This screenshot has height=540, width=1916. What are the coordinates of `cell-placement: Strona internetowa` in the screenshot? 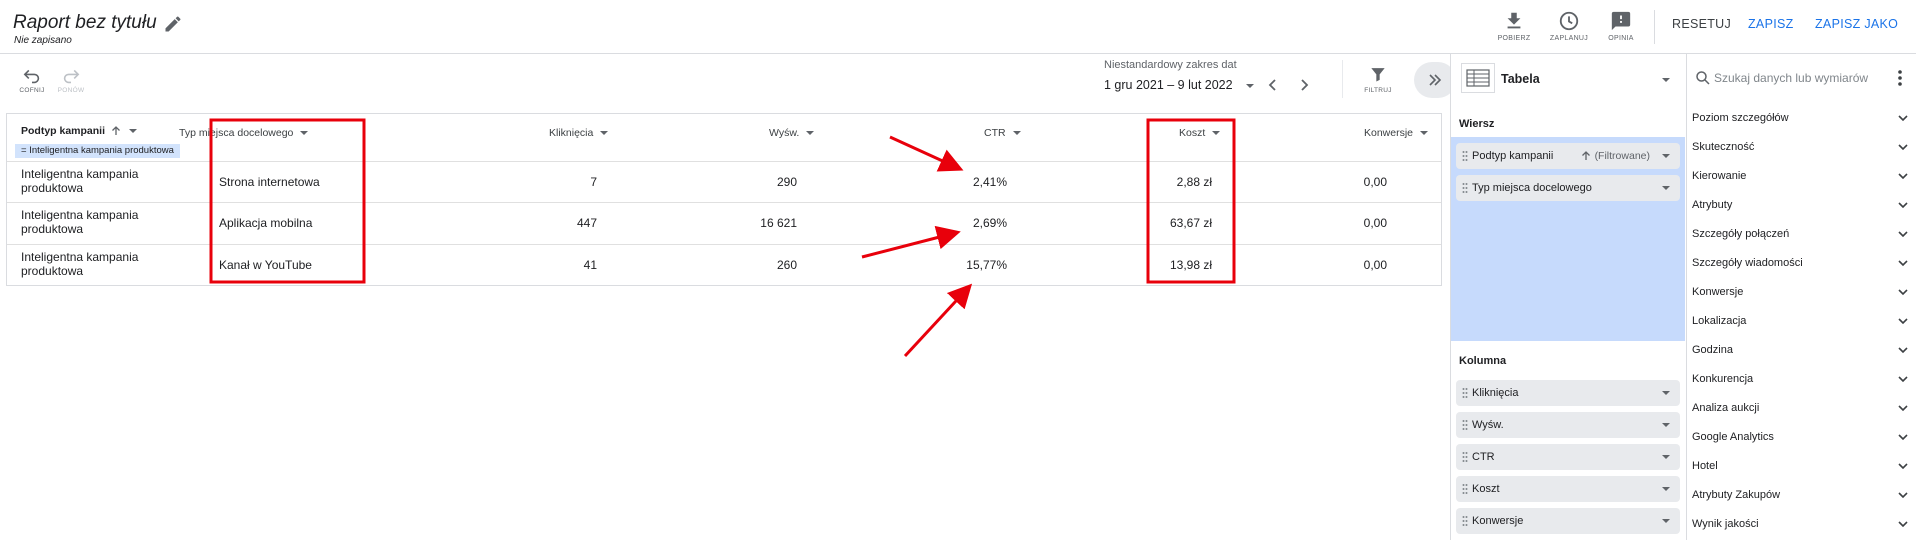 It's located at (269, 182).